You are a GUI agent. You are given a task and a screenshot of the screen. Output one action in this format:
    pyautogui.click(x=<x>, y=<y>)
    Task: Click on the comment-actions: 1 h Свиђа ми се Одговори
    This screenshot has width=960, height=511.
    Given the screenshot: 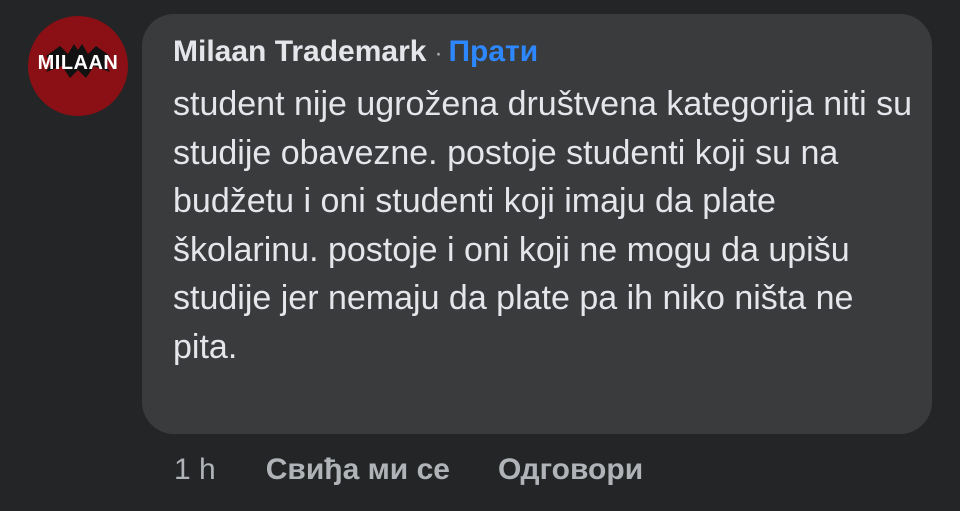 What is the action you would take?
    pyautogui.click(x=408, y=470)
    